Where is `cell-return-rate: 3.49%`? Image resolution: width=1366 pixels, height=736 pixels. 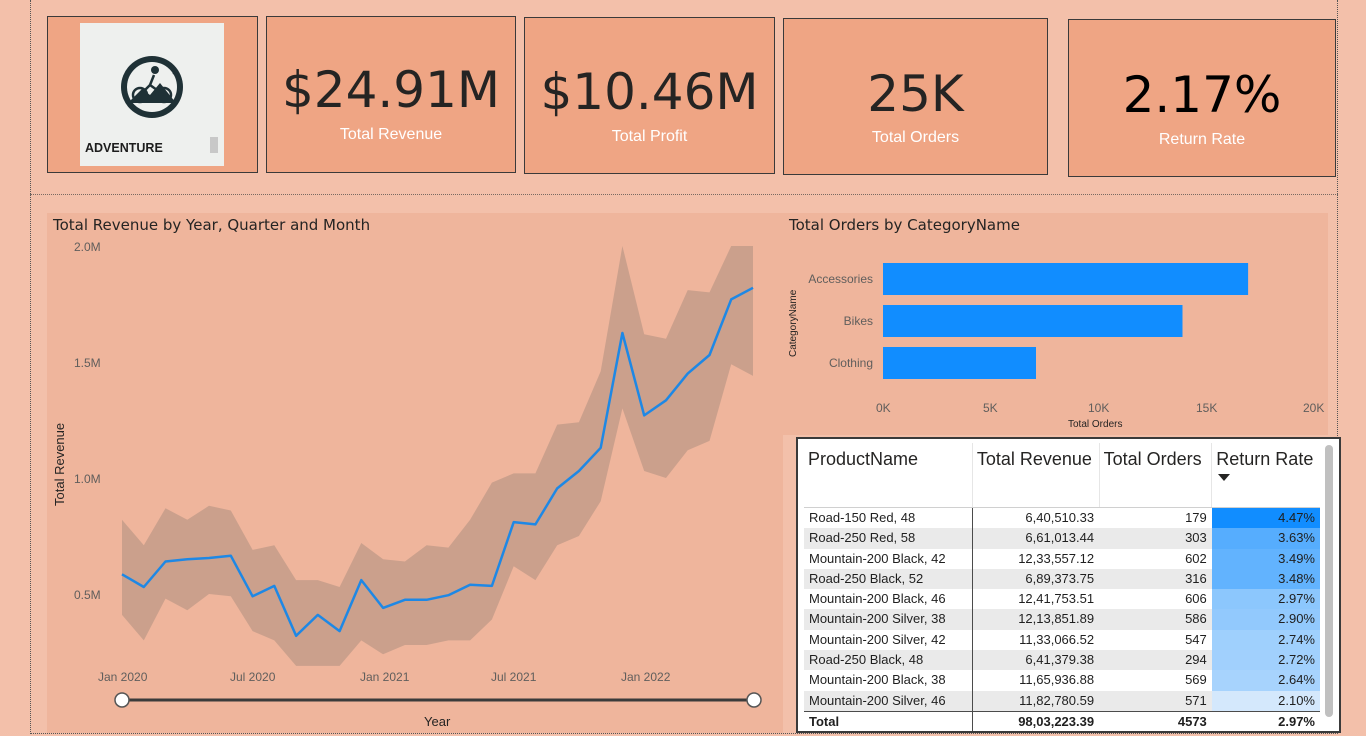 cell-return-rate: 3.49% is located at coordinates (1265, 558).